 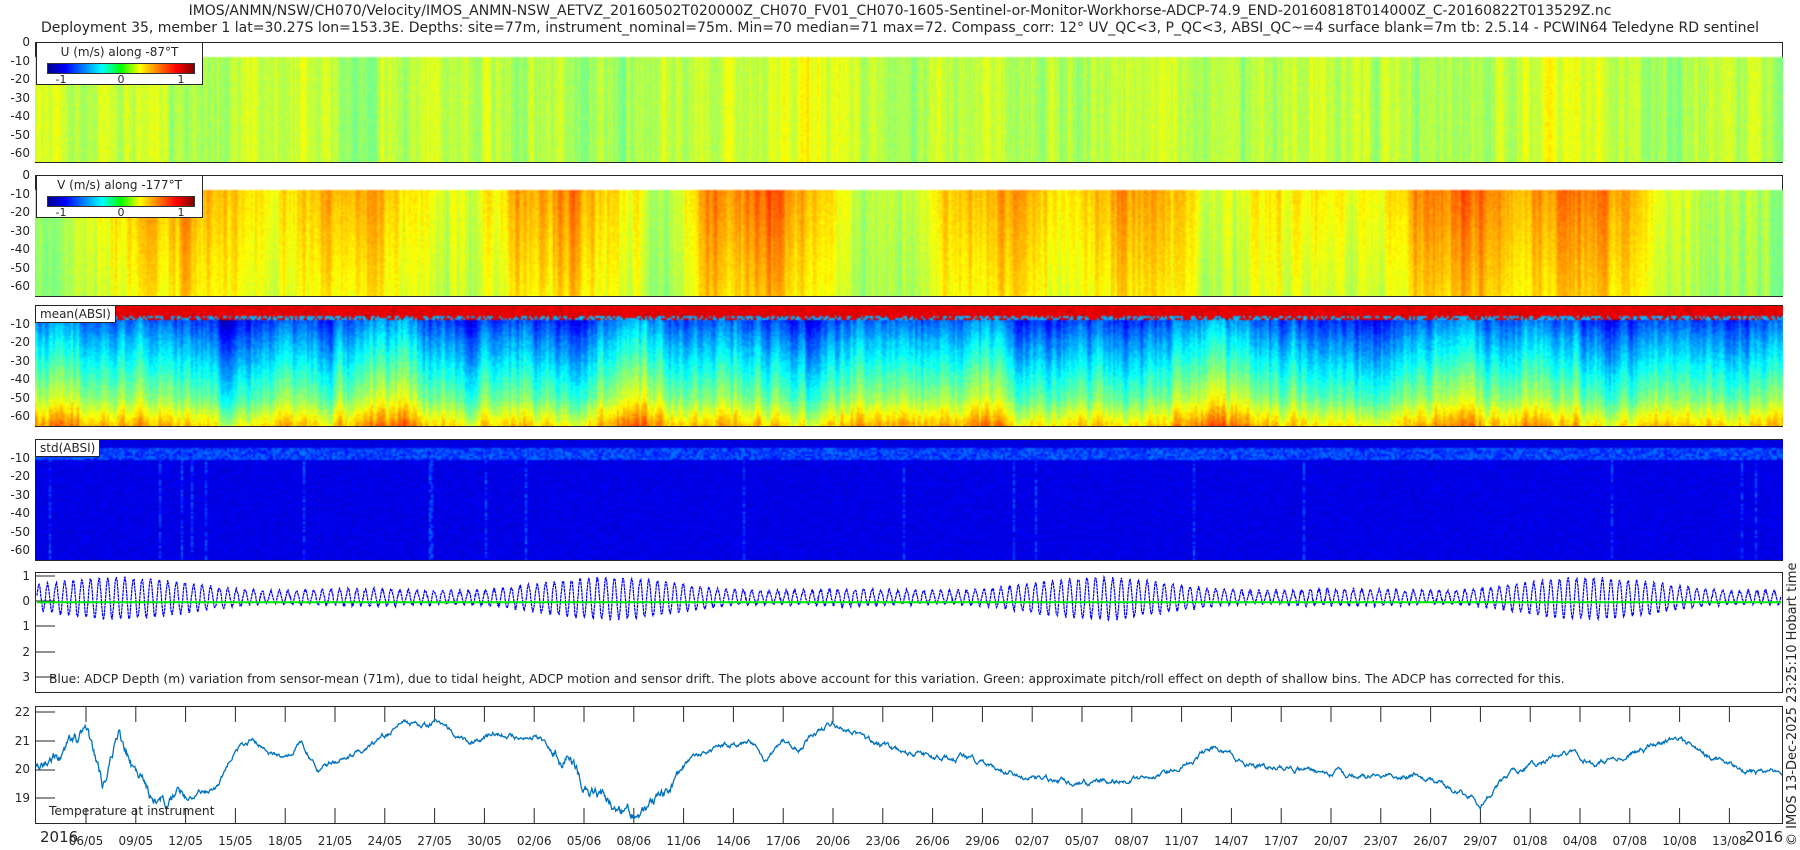 What do you see at coordinates (1381, 841) in the screenshot?
I see `x-tick-label: 23/07` at bounding box center [1381, 841].